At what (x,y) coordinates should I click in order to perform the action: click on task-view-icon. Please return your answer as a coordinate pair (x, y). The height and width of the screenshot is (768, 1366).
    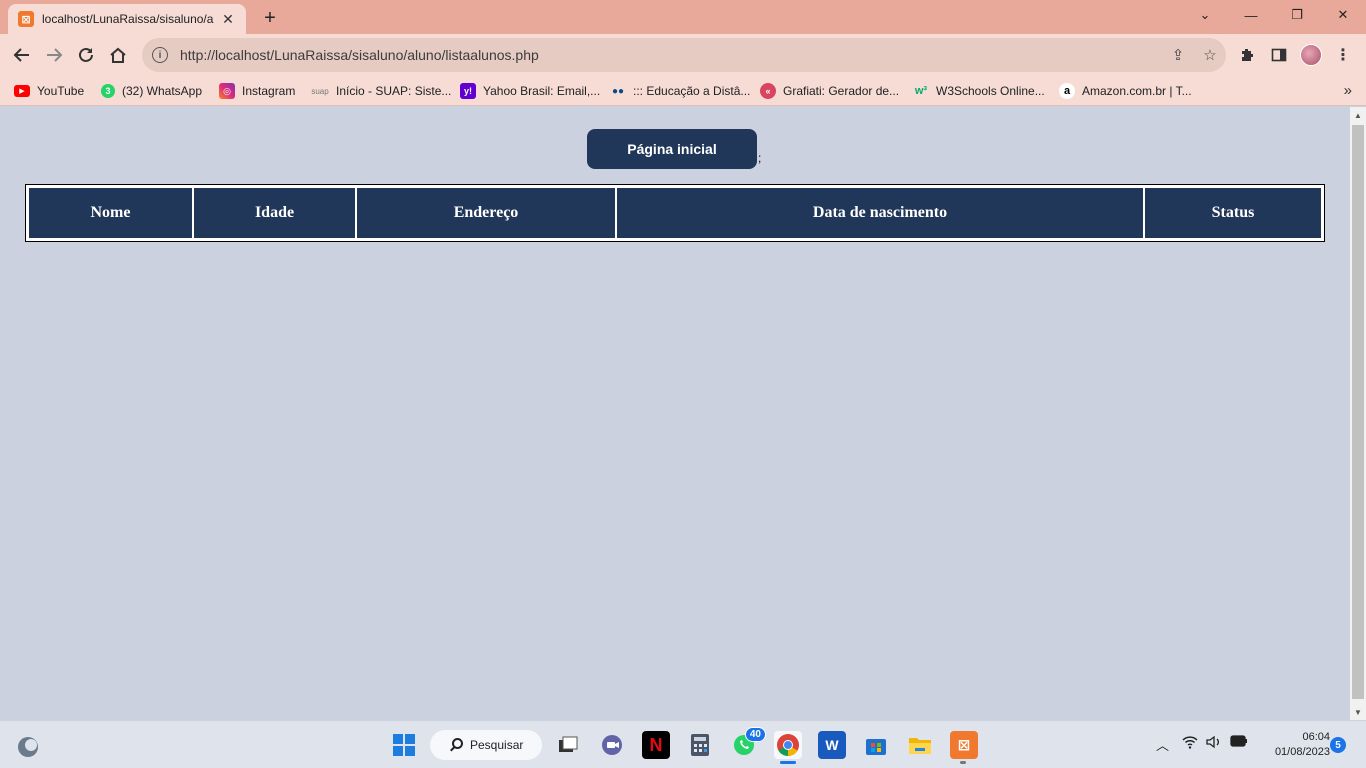
    Looking at the image, I should click on (568, 745).